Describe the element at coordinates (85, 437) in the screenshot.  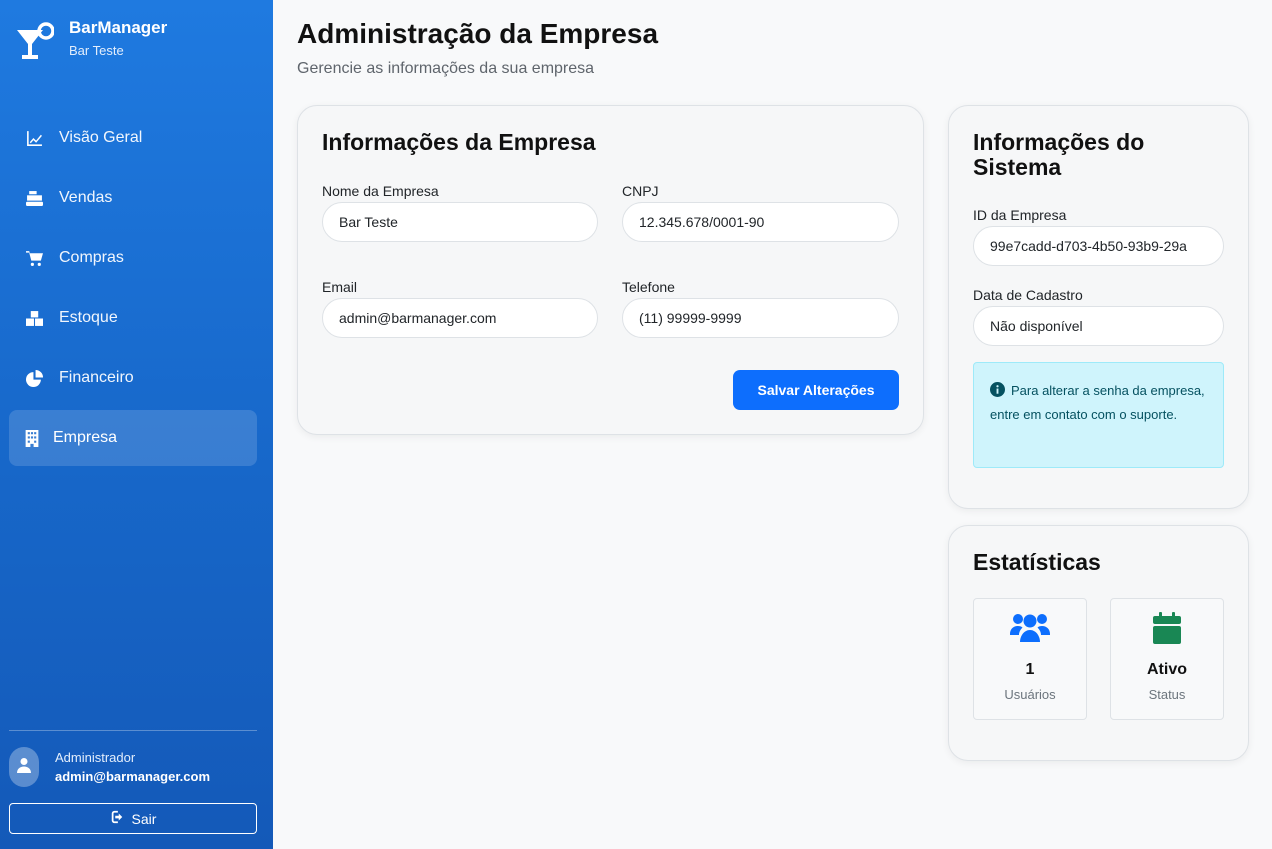
I see `sidebar-item-label: Empresa` at that location.